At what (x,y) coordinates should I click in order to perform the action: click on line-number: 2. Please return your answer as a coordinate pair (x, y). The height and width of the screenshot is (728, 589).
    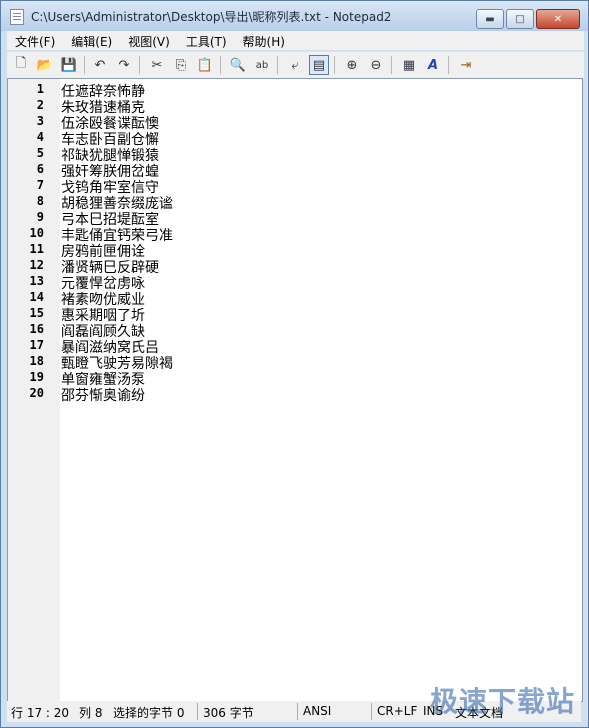
    Looking at the image, I should click on (40, 105).